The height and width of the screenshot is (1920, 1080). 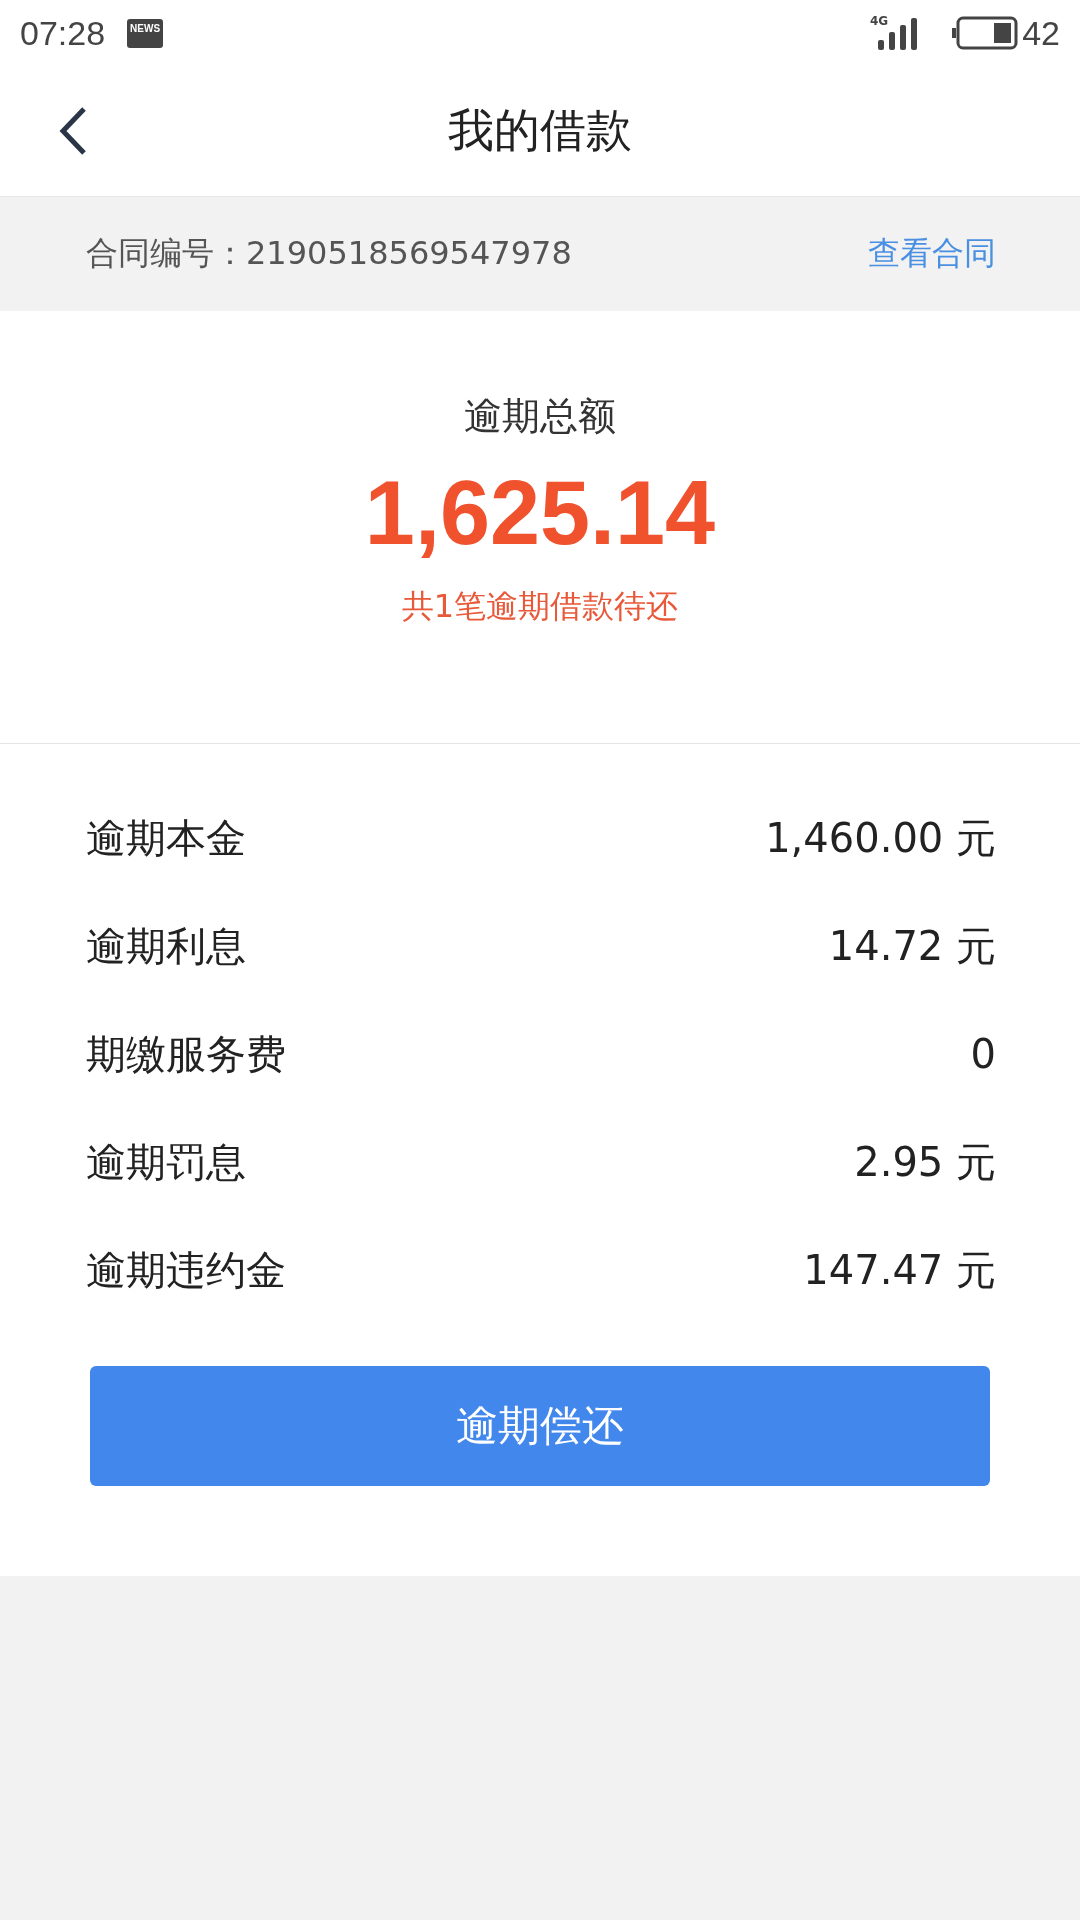 What do you see at coordinates (985, 33) in the screenshot?
I see `battery-icon` at bounding box center [985, 33].